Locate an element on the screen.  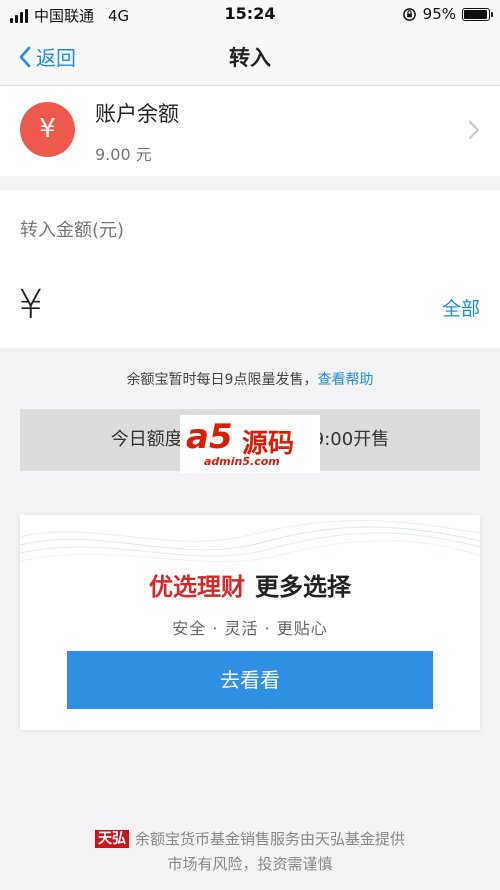
battery-icon is located at coordinates (477, 14).